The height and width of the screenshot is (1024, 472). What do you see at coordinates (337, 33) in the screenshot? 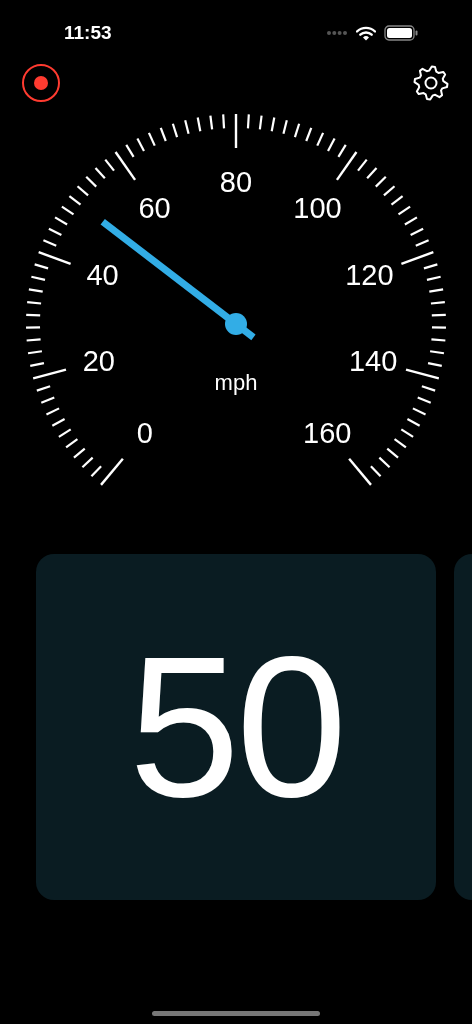
I see `signal-icon` at bounding box center [337, 33].